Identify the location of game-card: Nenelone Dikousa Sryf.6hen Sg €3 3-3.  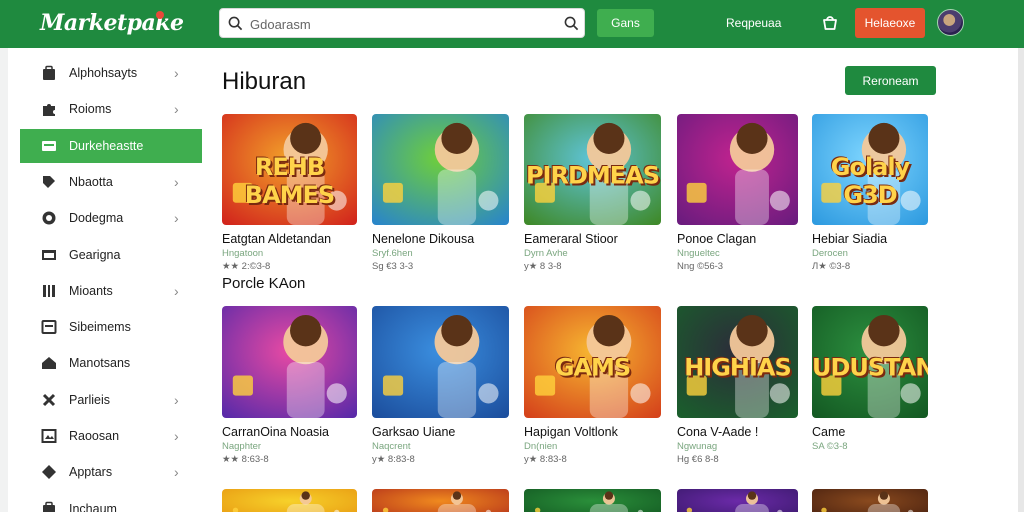
(440, 193).